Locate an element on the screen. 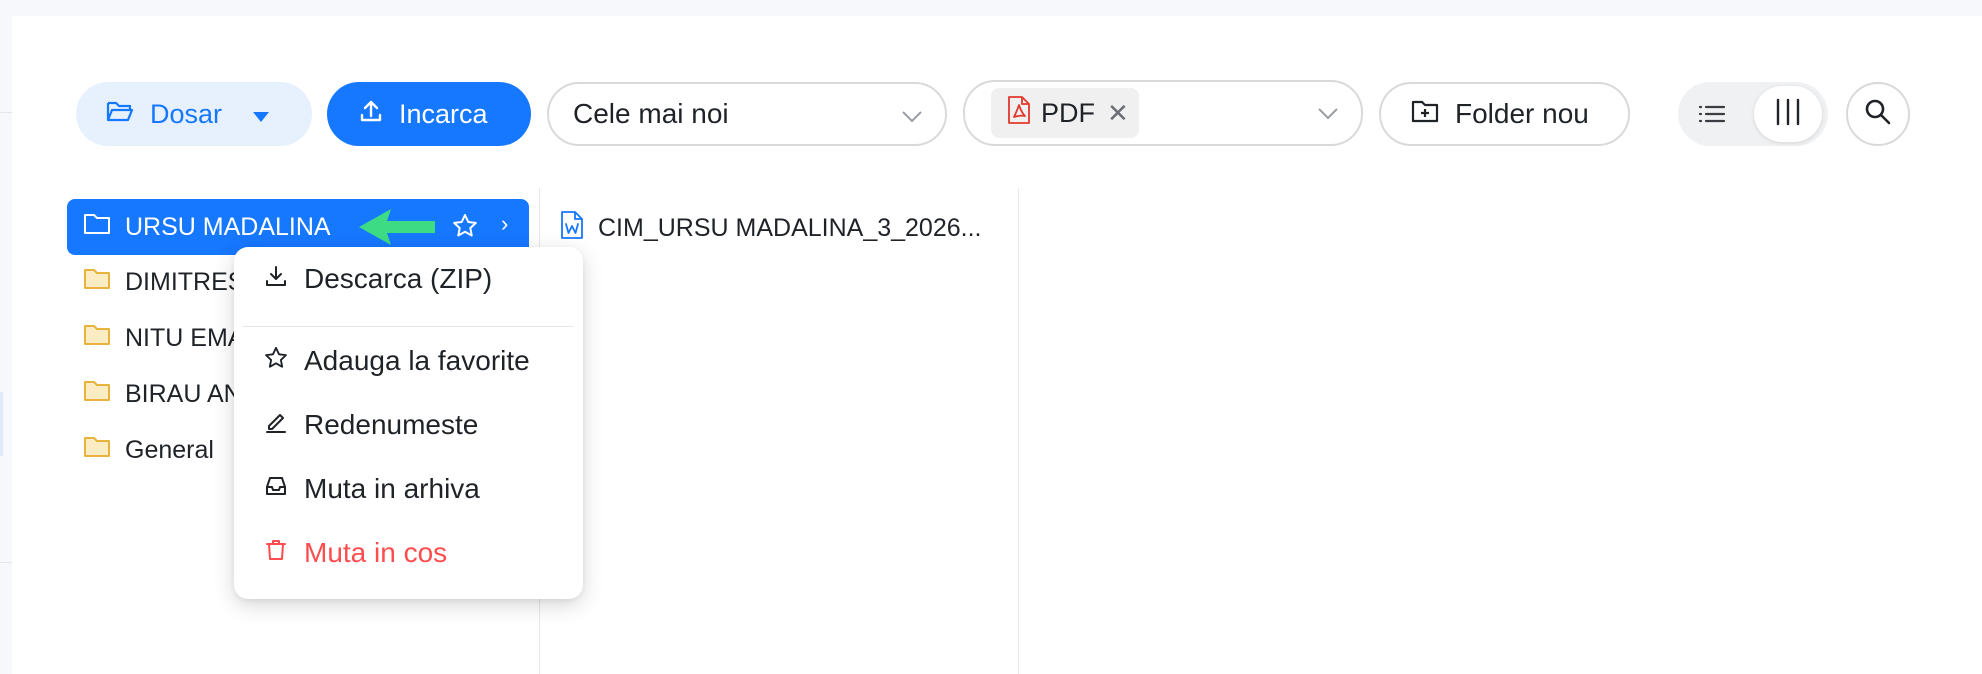 The image size is (1982, 674). menu-item-add-favorite: Adauga la favorite is located at coordinates (408, 361).